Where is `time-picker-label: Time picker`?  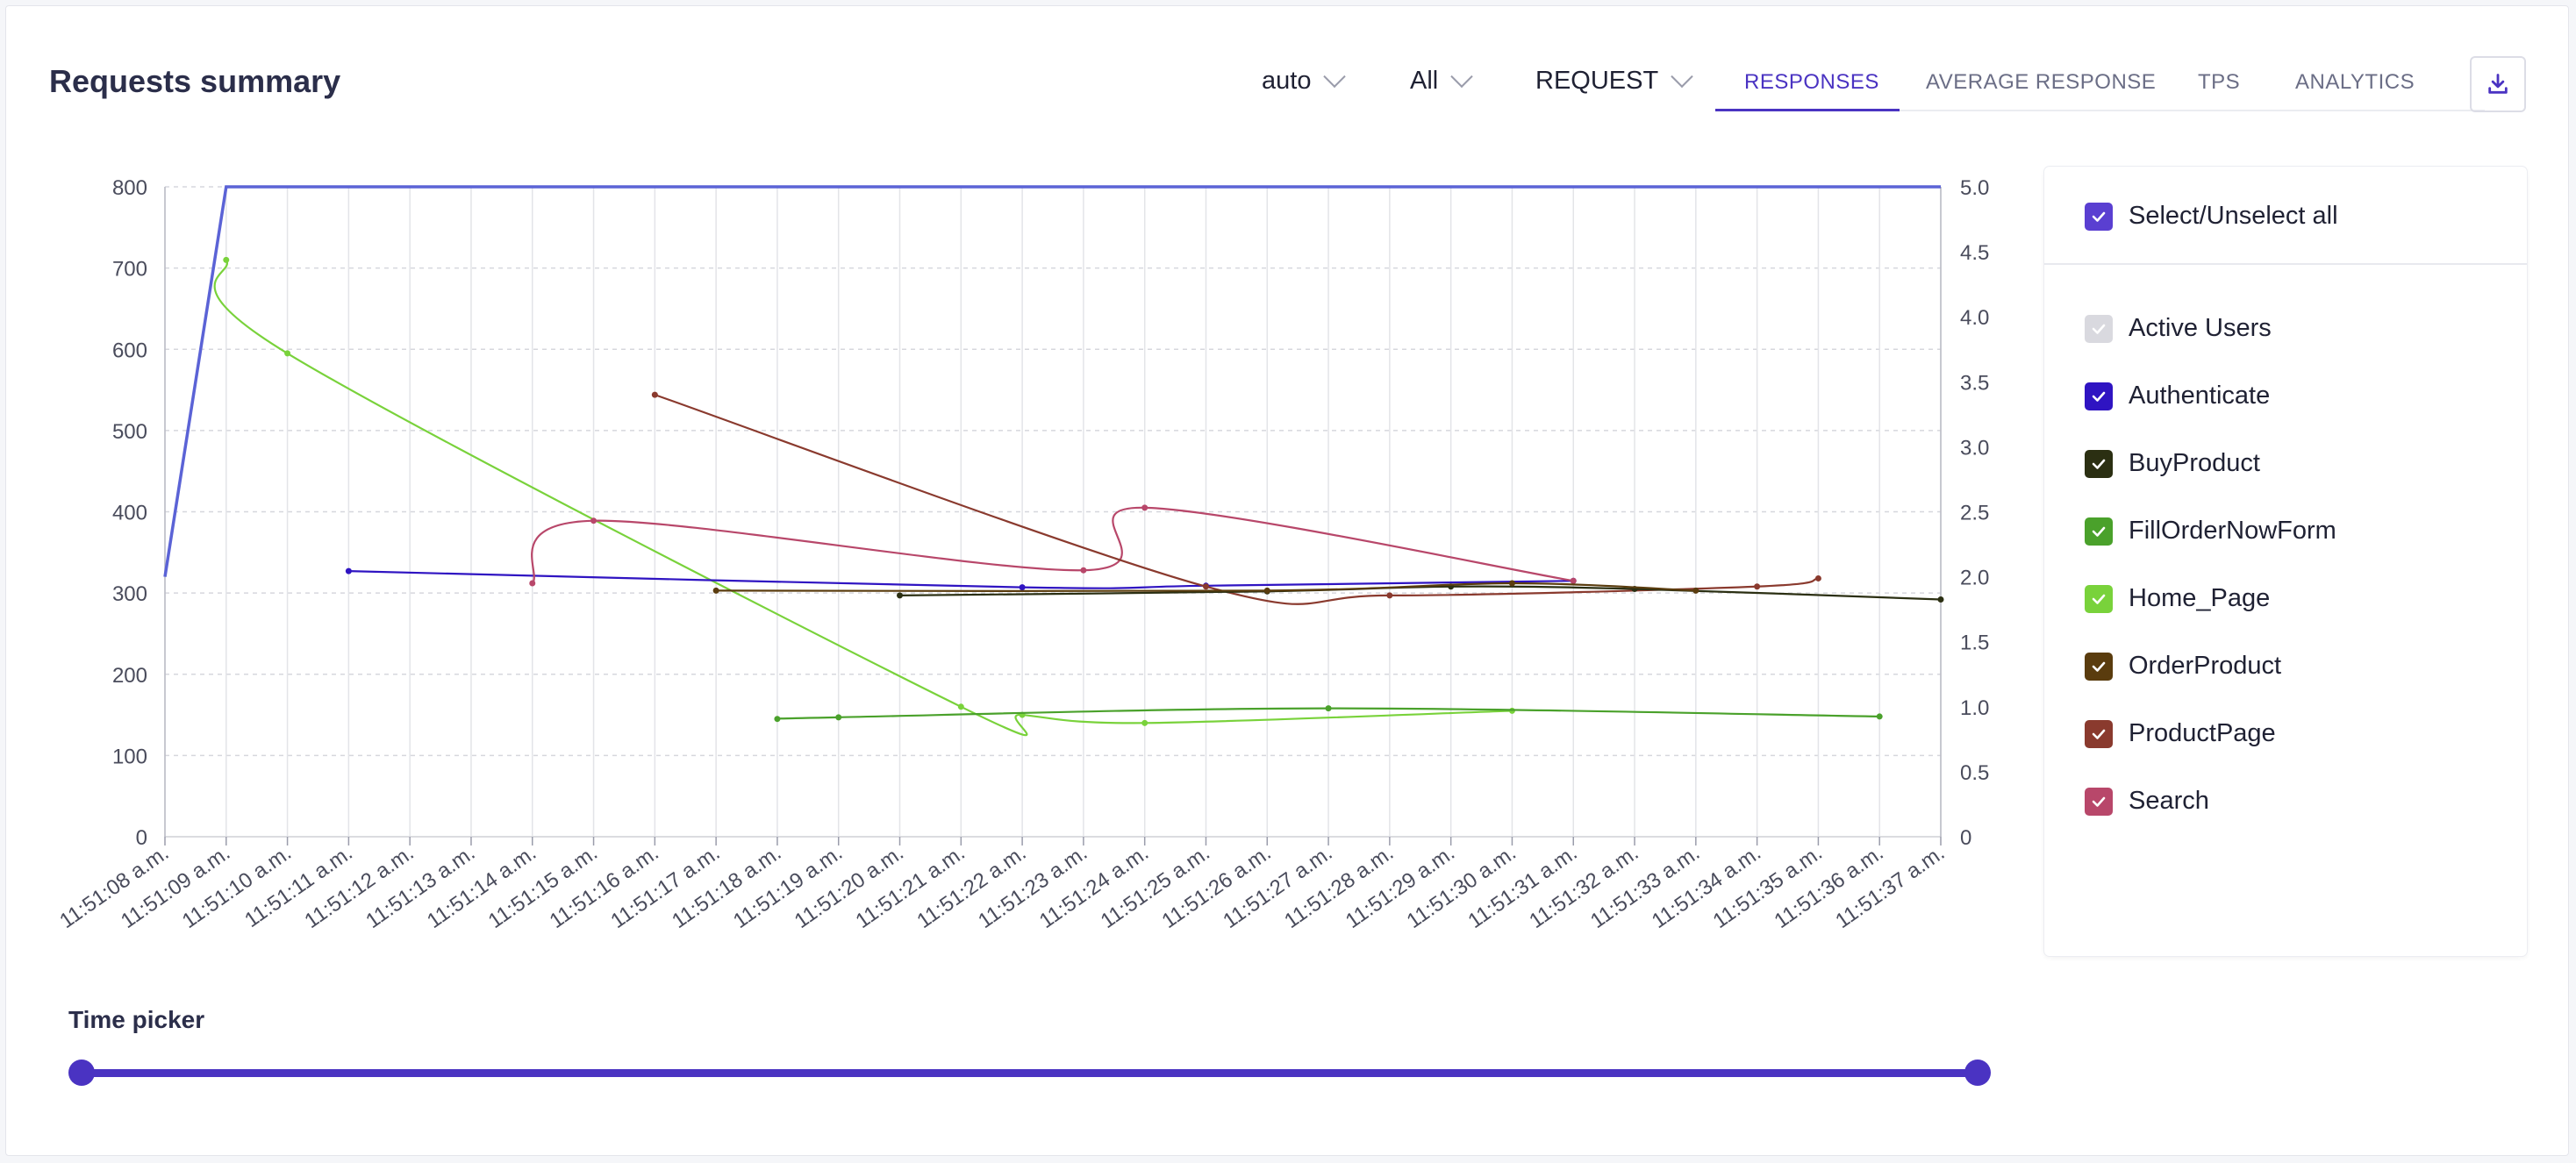
time-picker-label: Time picker is located at coordinates (136, 1019).